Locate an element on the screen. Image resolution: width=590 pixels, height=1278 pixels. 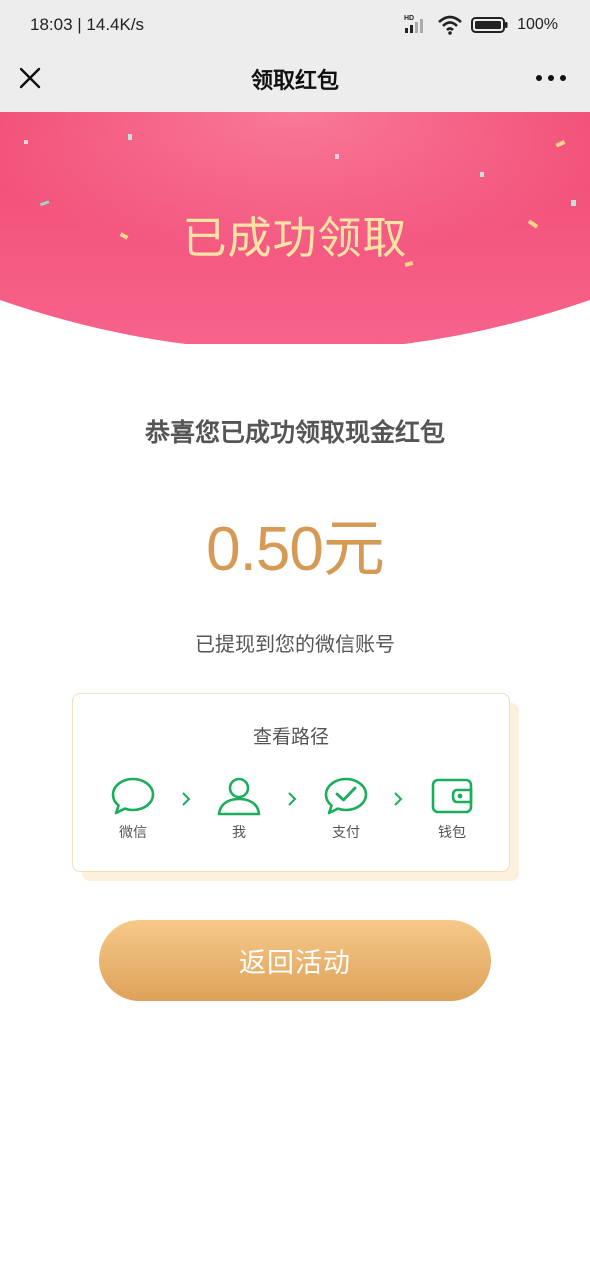
status-icons: HD 100% is located at coordinates (480, 25).